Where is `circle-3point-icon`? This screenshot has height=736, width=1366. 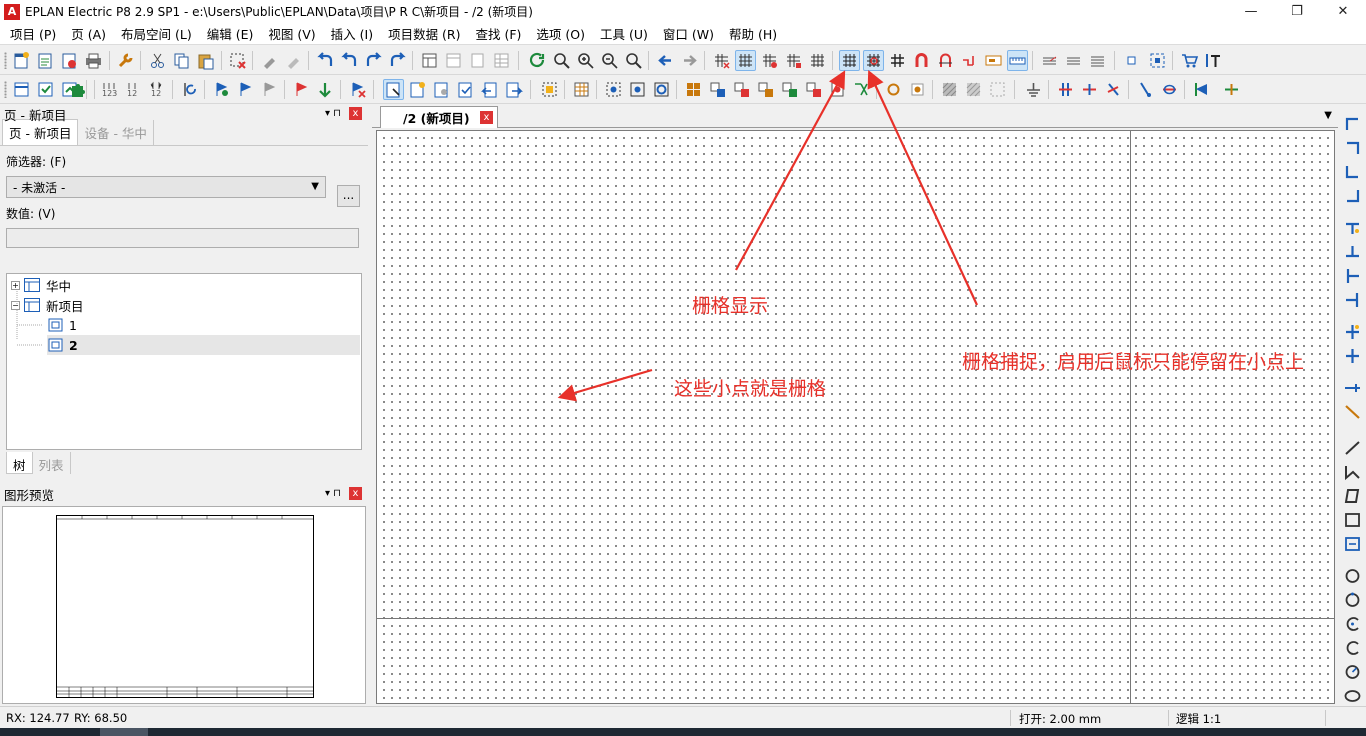
circle-3point-icon is located at coordinates (1352, 600).